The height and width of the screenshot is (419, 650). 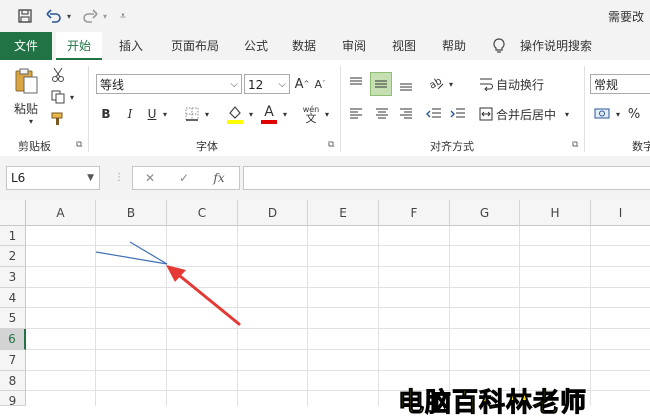 I want to click on red-arrow-icon, so click(x=203, y=295).